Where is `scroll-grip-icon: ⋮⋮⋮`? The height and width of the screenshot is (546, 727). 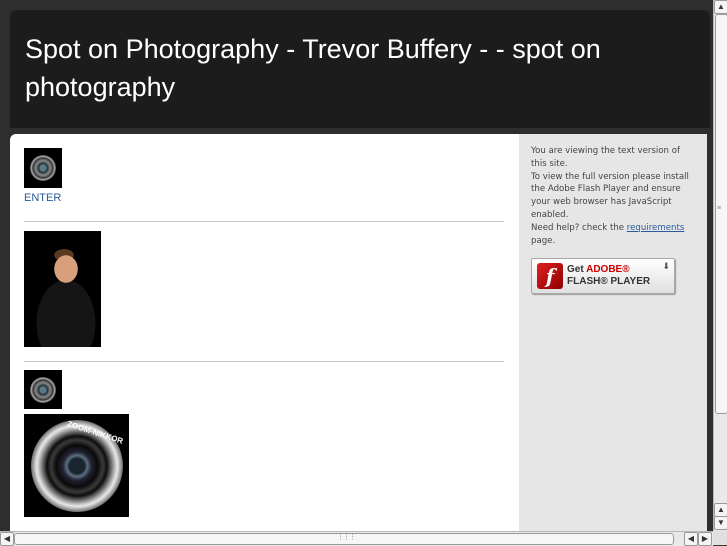 scroll-grip-icon: ⋮⋮⋮ is located at coordinates (346, 537).